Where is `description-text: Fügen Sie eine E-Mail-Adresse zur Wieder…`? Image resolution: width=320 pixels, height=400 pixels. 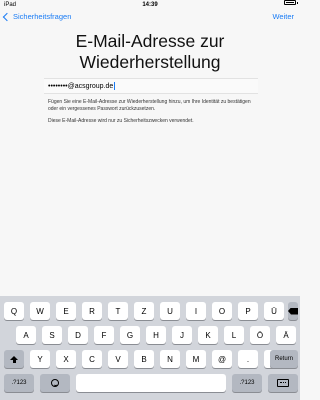
description-text: Fügen Sie eine E-Mail-Adresse zur Wieder… is located at coordinates (149, 105).